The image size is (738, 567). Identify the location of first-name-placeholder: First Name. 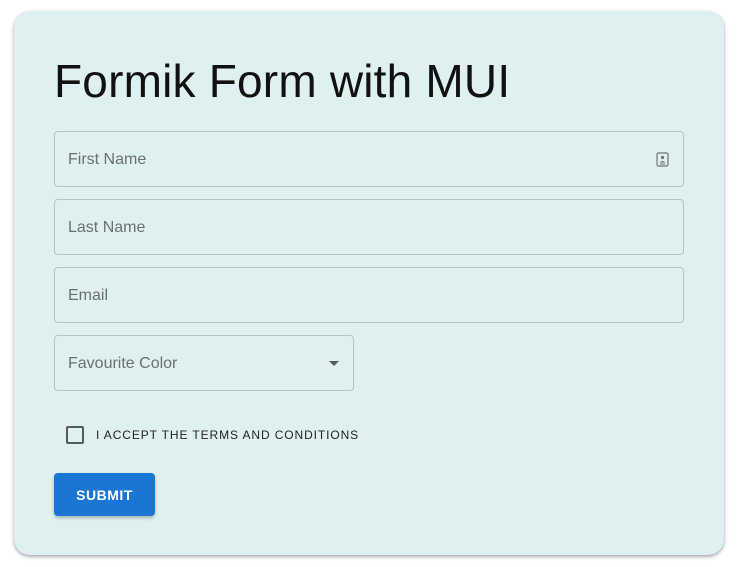
(107, 159).